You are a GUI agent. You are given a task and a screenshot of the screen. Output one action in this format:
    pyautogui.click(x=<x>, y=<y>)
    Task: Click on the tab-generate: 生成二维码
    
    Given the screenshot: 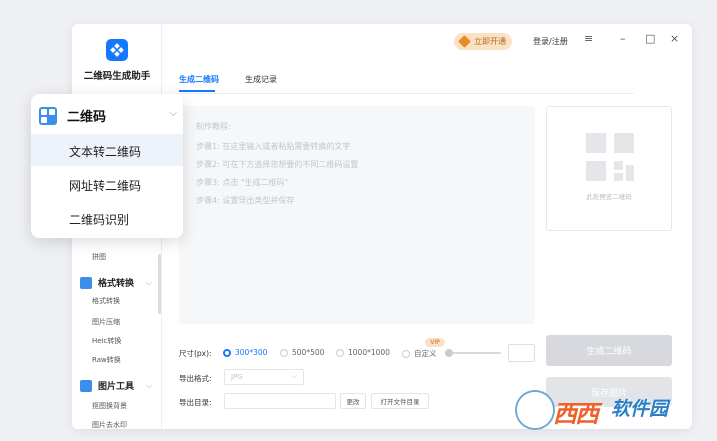 What is the action you would take?
    pyautogui.click(x=199, y=79)
    